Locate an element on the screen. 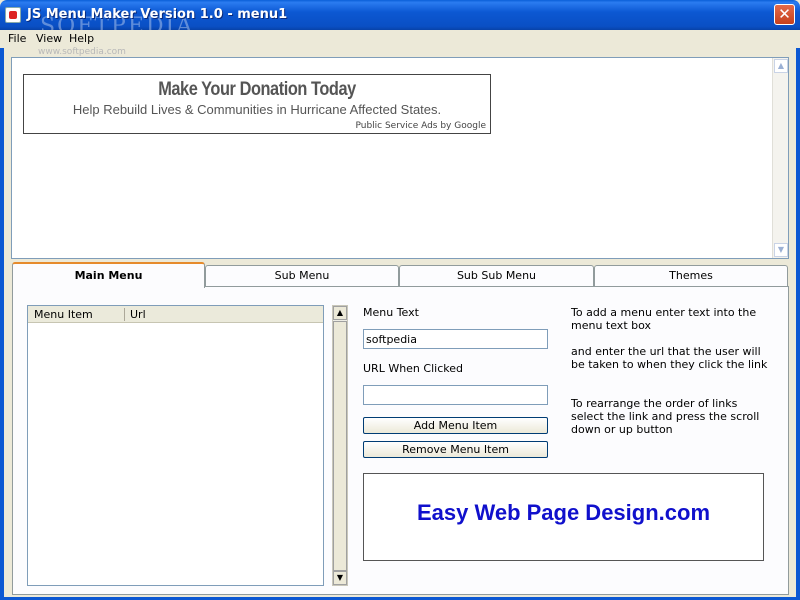 Image resolution: width=800 pixels, height=600 pixels. tab-sub-sub-menu: Sub Sub Menu is located at coordinates (496, 275).